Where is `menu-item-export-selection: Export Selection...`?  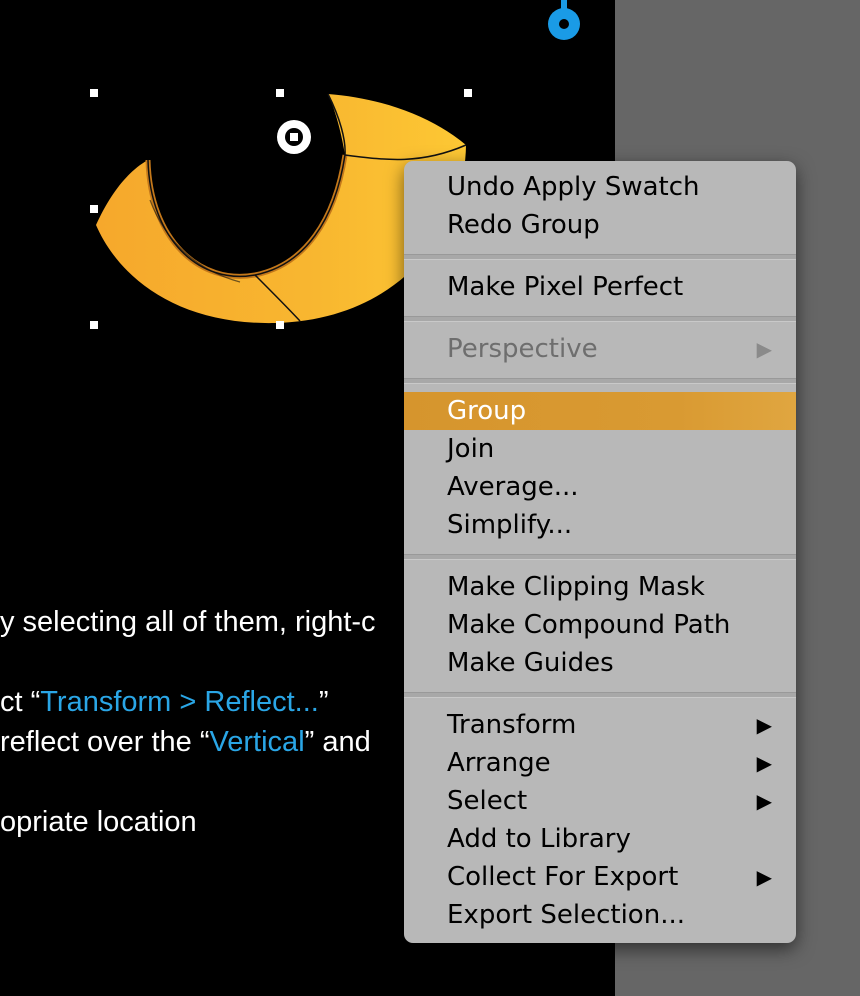
menu-item-export-selection: Export Selection... is located at coordinates (600, 915).